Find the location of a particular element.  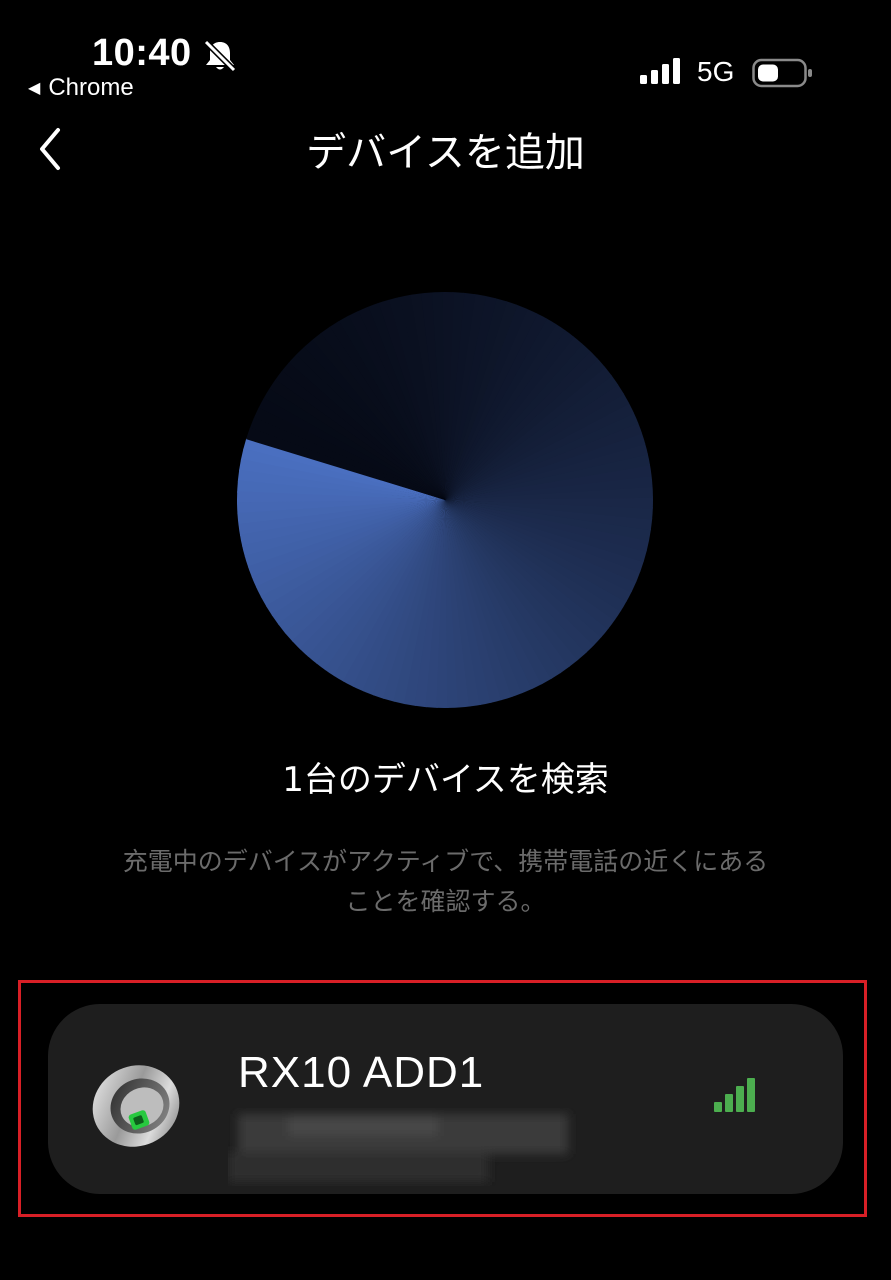

battery-icon is located at coordinates (782, 73).